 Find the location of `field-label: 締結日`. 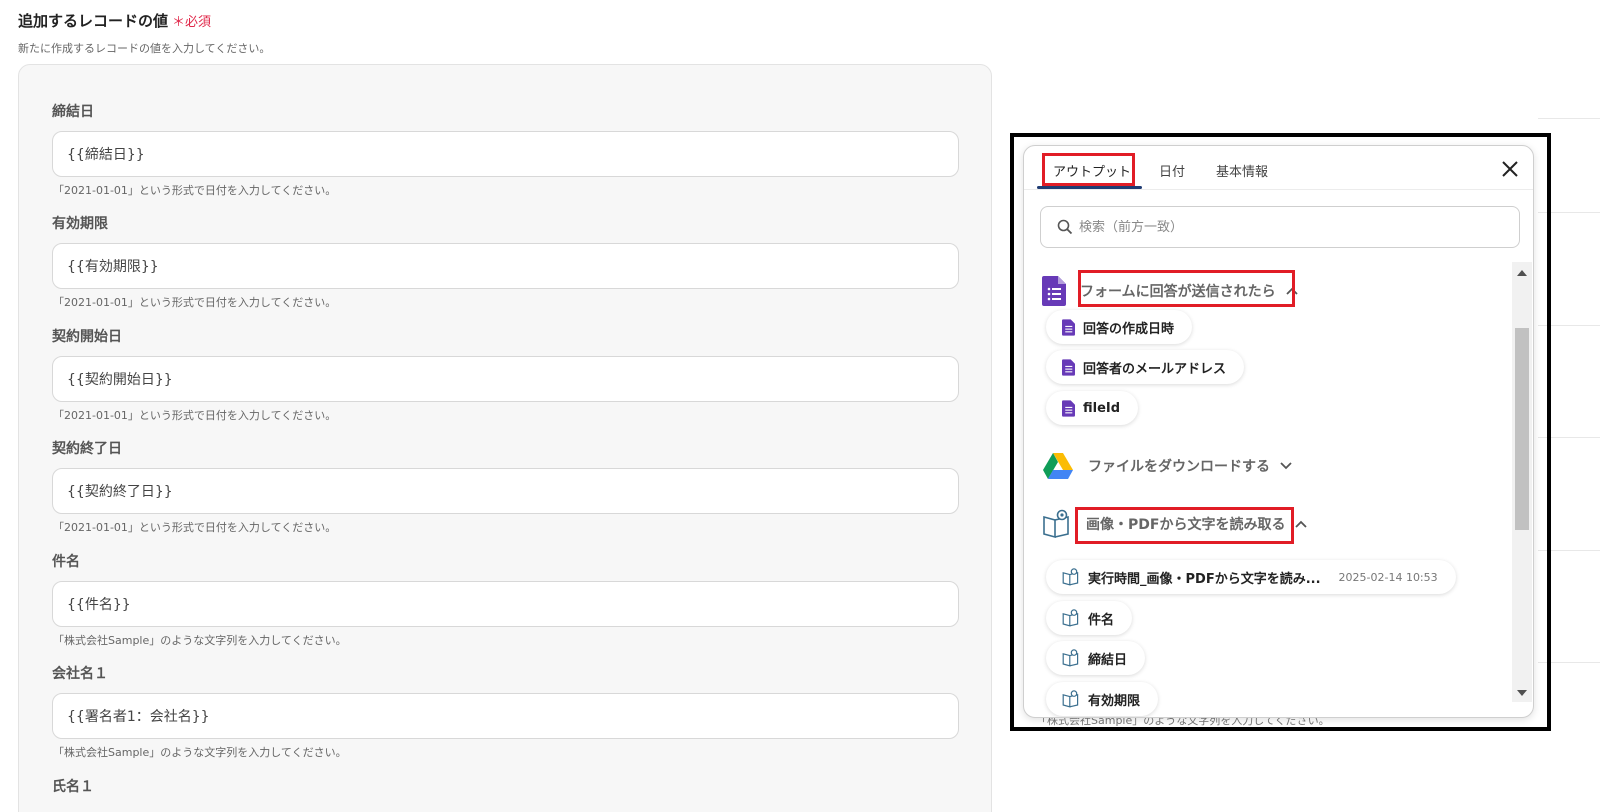

field-label: 締結日 is located at coordinates (73, 112).